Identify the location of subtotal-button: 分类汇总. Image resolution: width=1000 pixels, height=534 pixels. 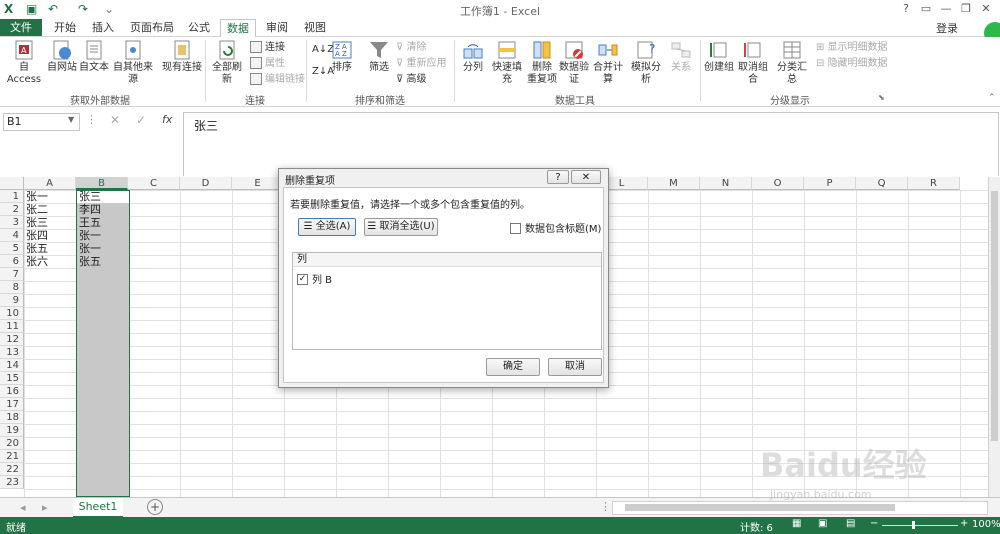
(792, 62).